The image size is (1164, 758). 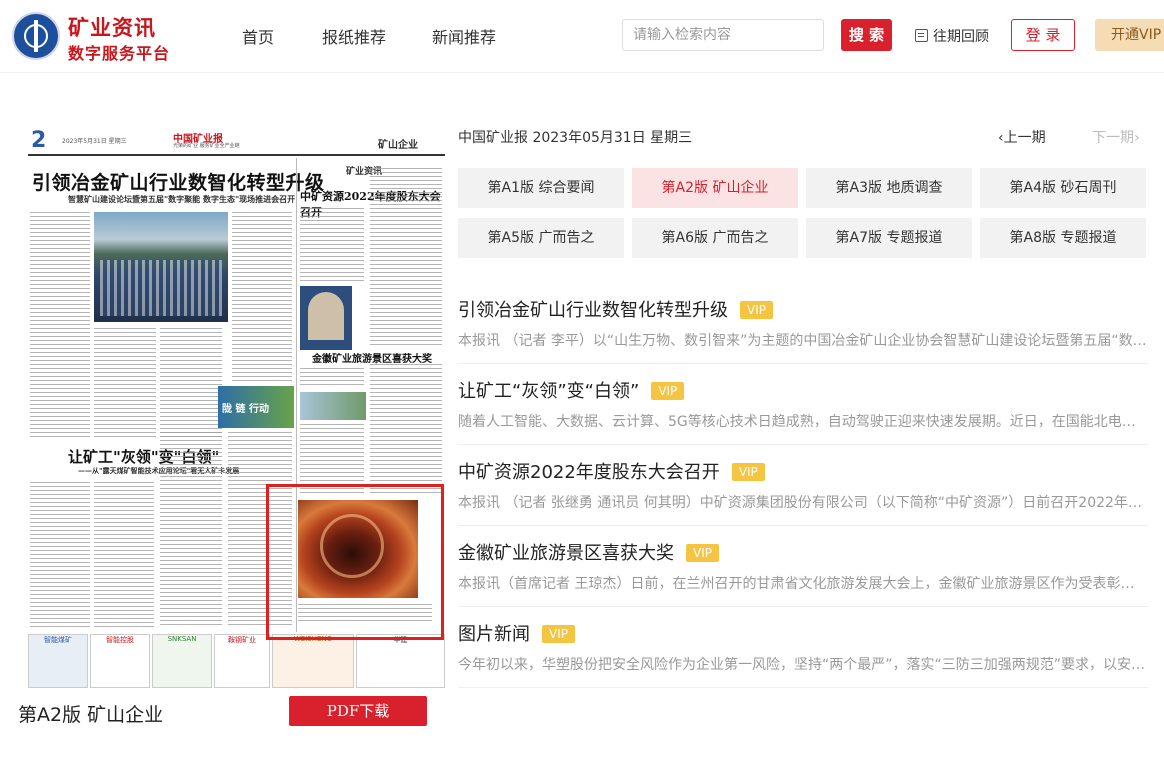 I want to click on conference-photo, so click(x=161, y=267).